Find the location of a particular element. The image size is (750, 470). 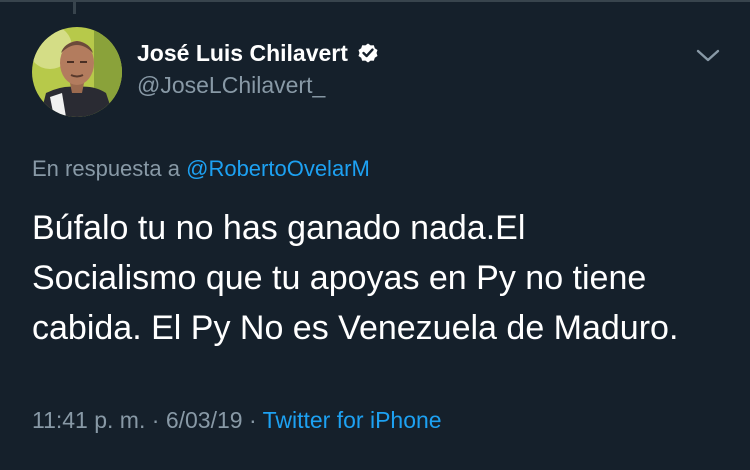

avatar is located at coordinates (77, 72).